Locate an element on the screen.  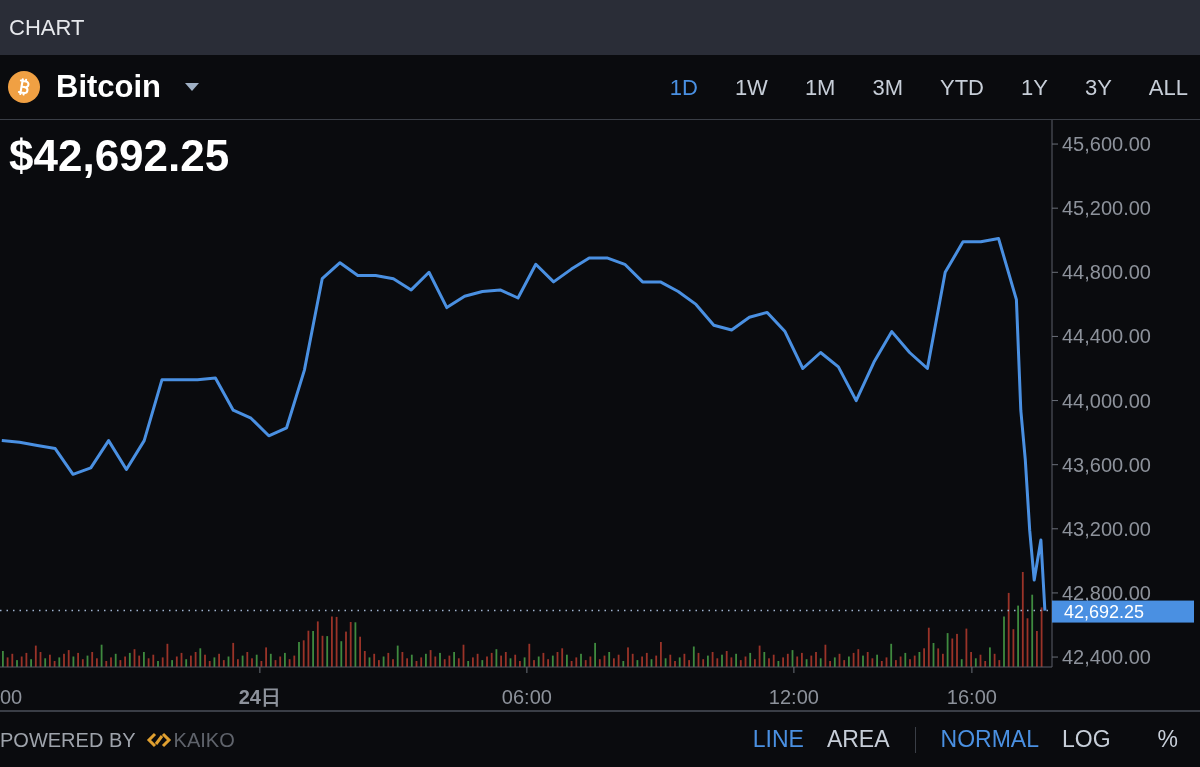
y-axis-label: 44,800.00 is located at coordinates (1106, 272).